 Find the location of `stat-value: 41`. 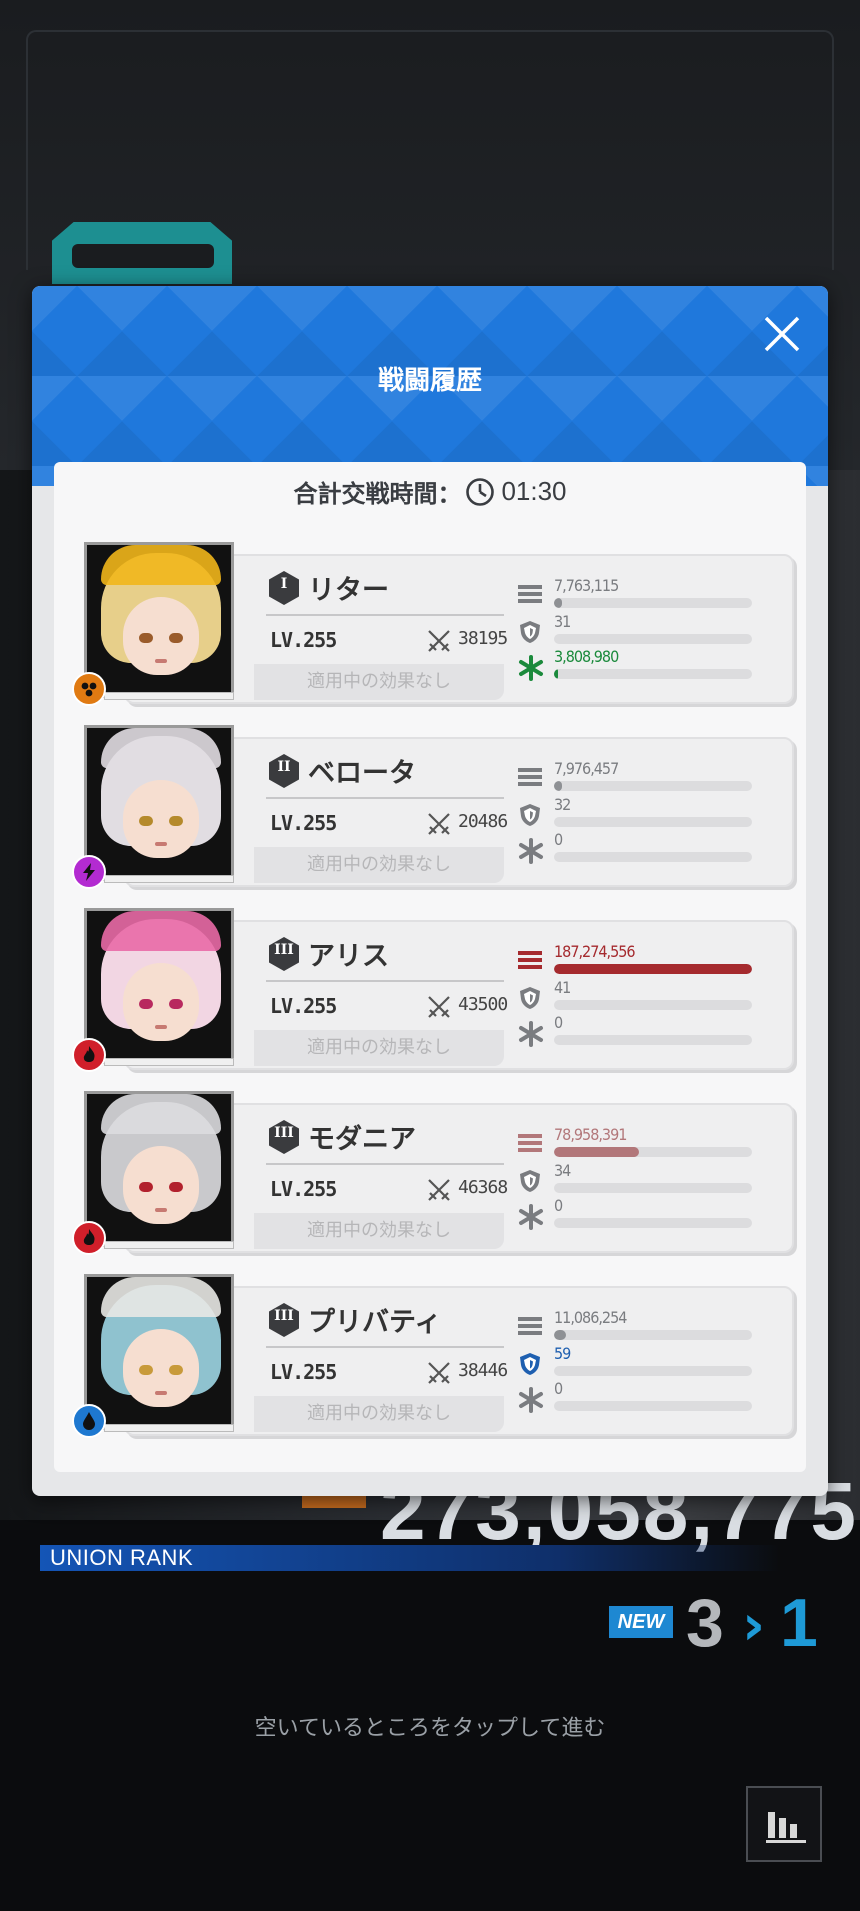

stat-value: 41 is located at coordinates (562, 987).